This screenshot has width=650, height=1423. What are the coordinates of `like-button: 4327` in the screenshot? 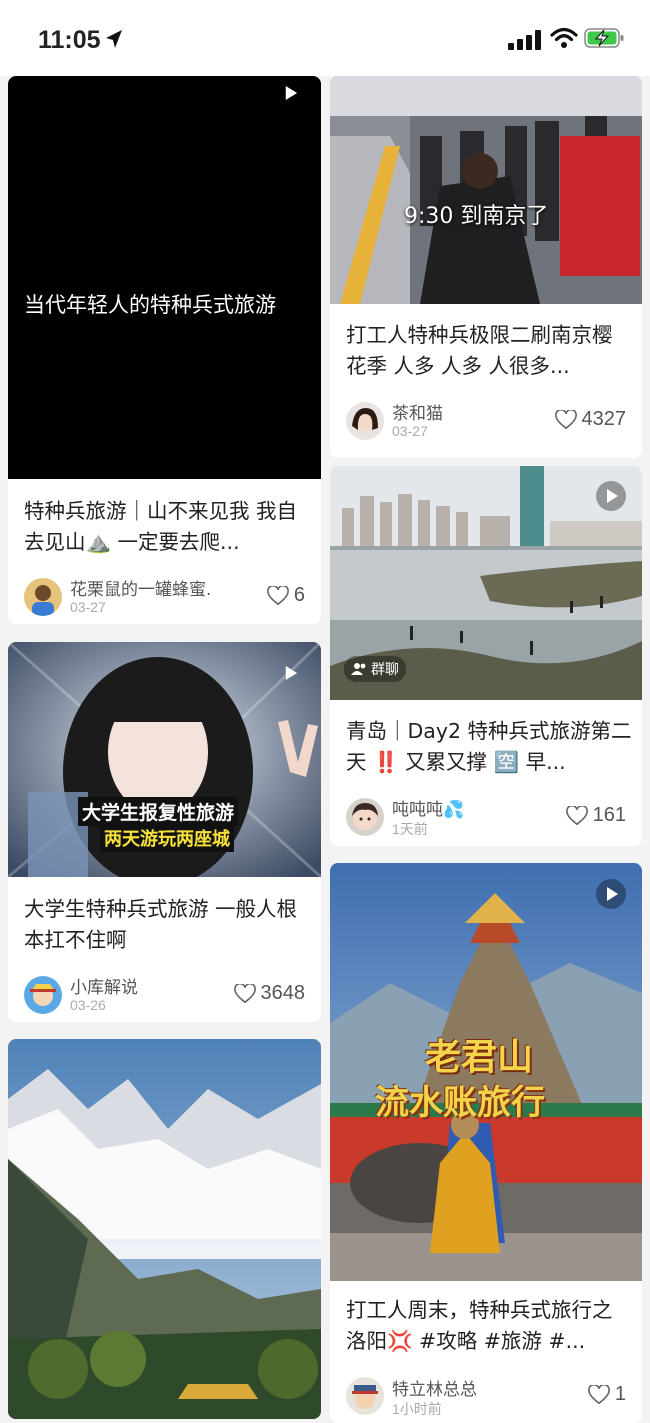 It's located at (590, 419).